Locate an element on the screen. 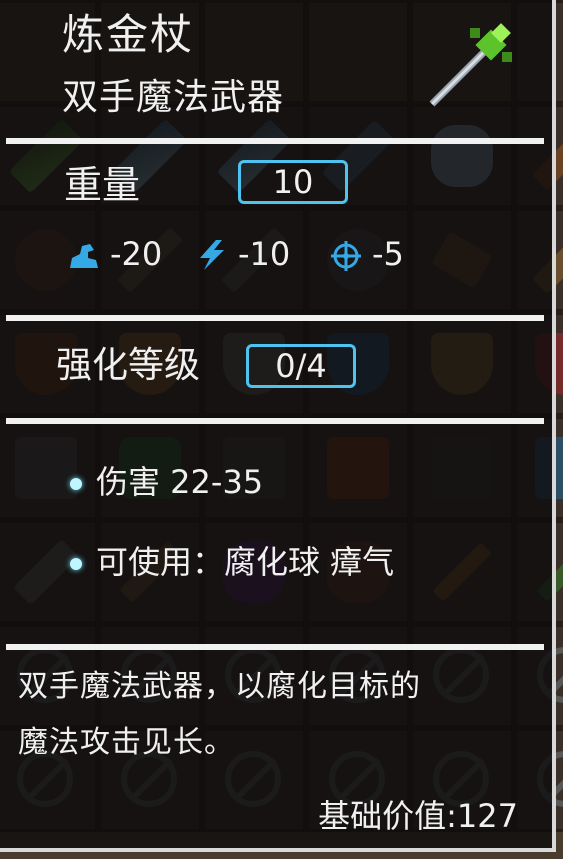 The width and height of the screenshot is (563, 859). usable-property: 可使用：腐化球 瘴气 is located at coordinates (232, 562).